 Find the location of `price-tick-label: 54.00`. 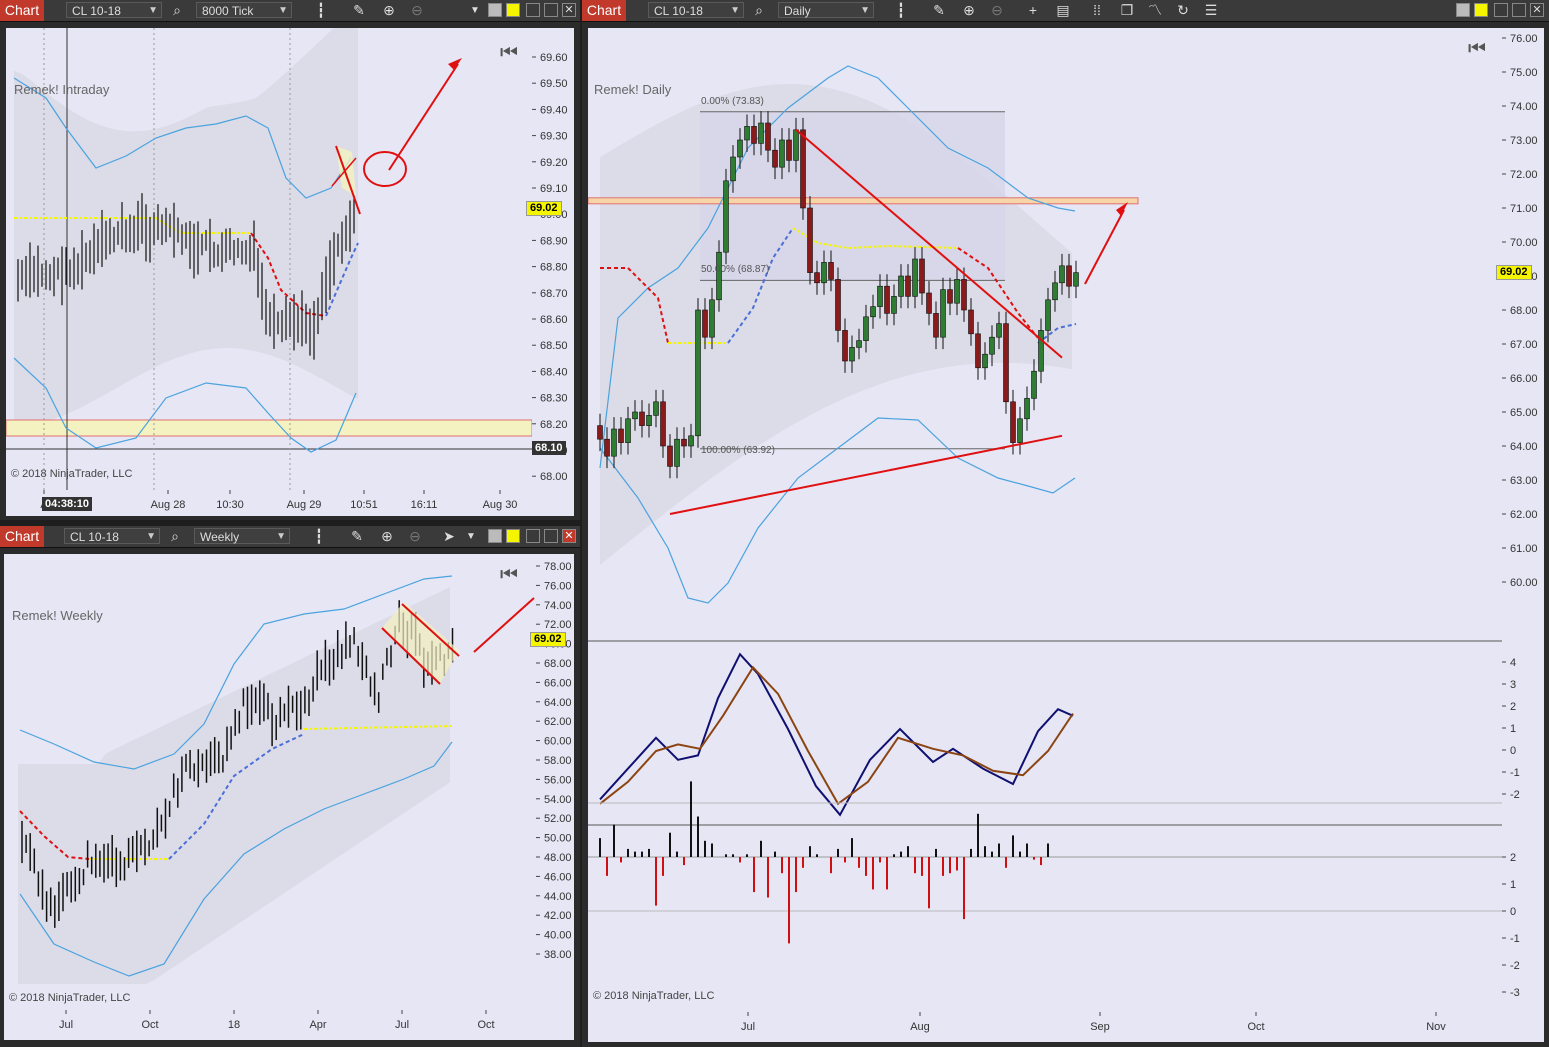

price-tick-label: 54.00 is located at coordinates (558, 800).